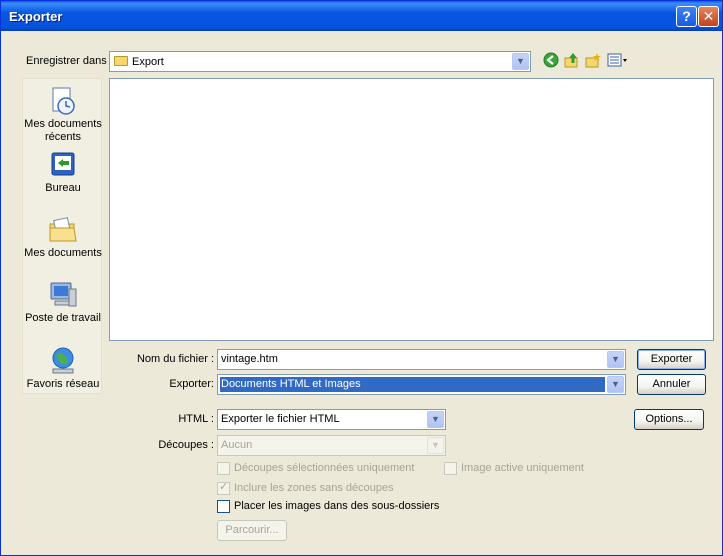 This screenshot has width=723, height=556. I want to click on network-places-icon, so click(63, 360).